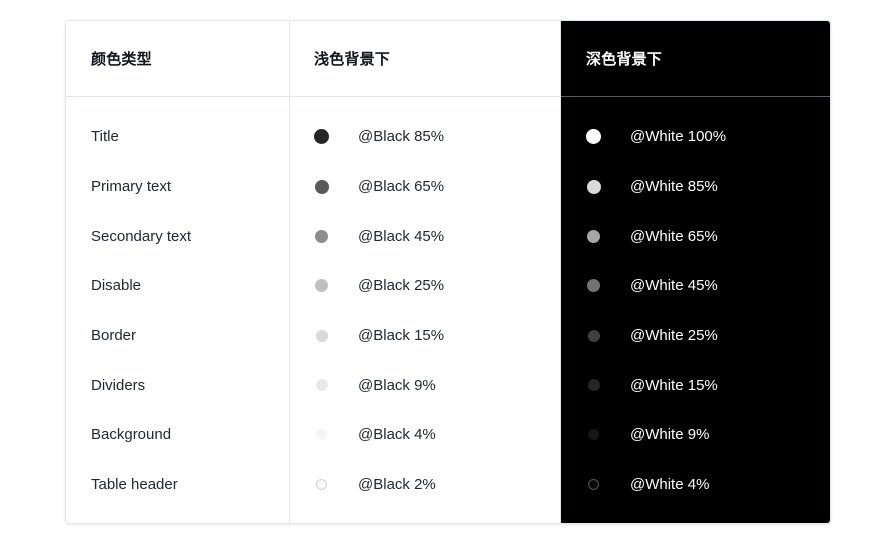  I want to click on swatch-group: @Black 4%, so click(375, 434).